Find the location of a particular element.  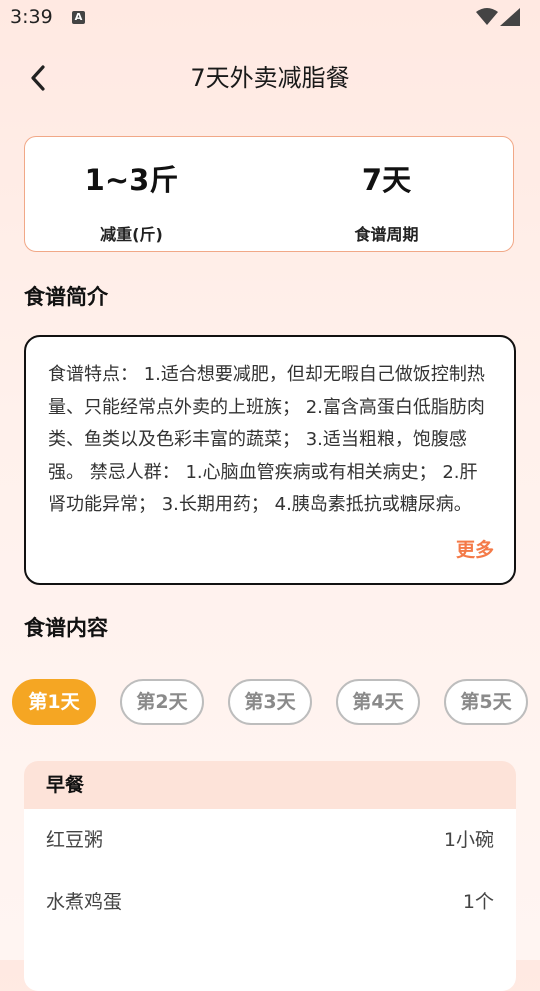

intro-section-title: 食谱简介 is located at coordinates (66, 297).